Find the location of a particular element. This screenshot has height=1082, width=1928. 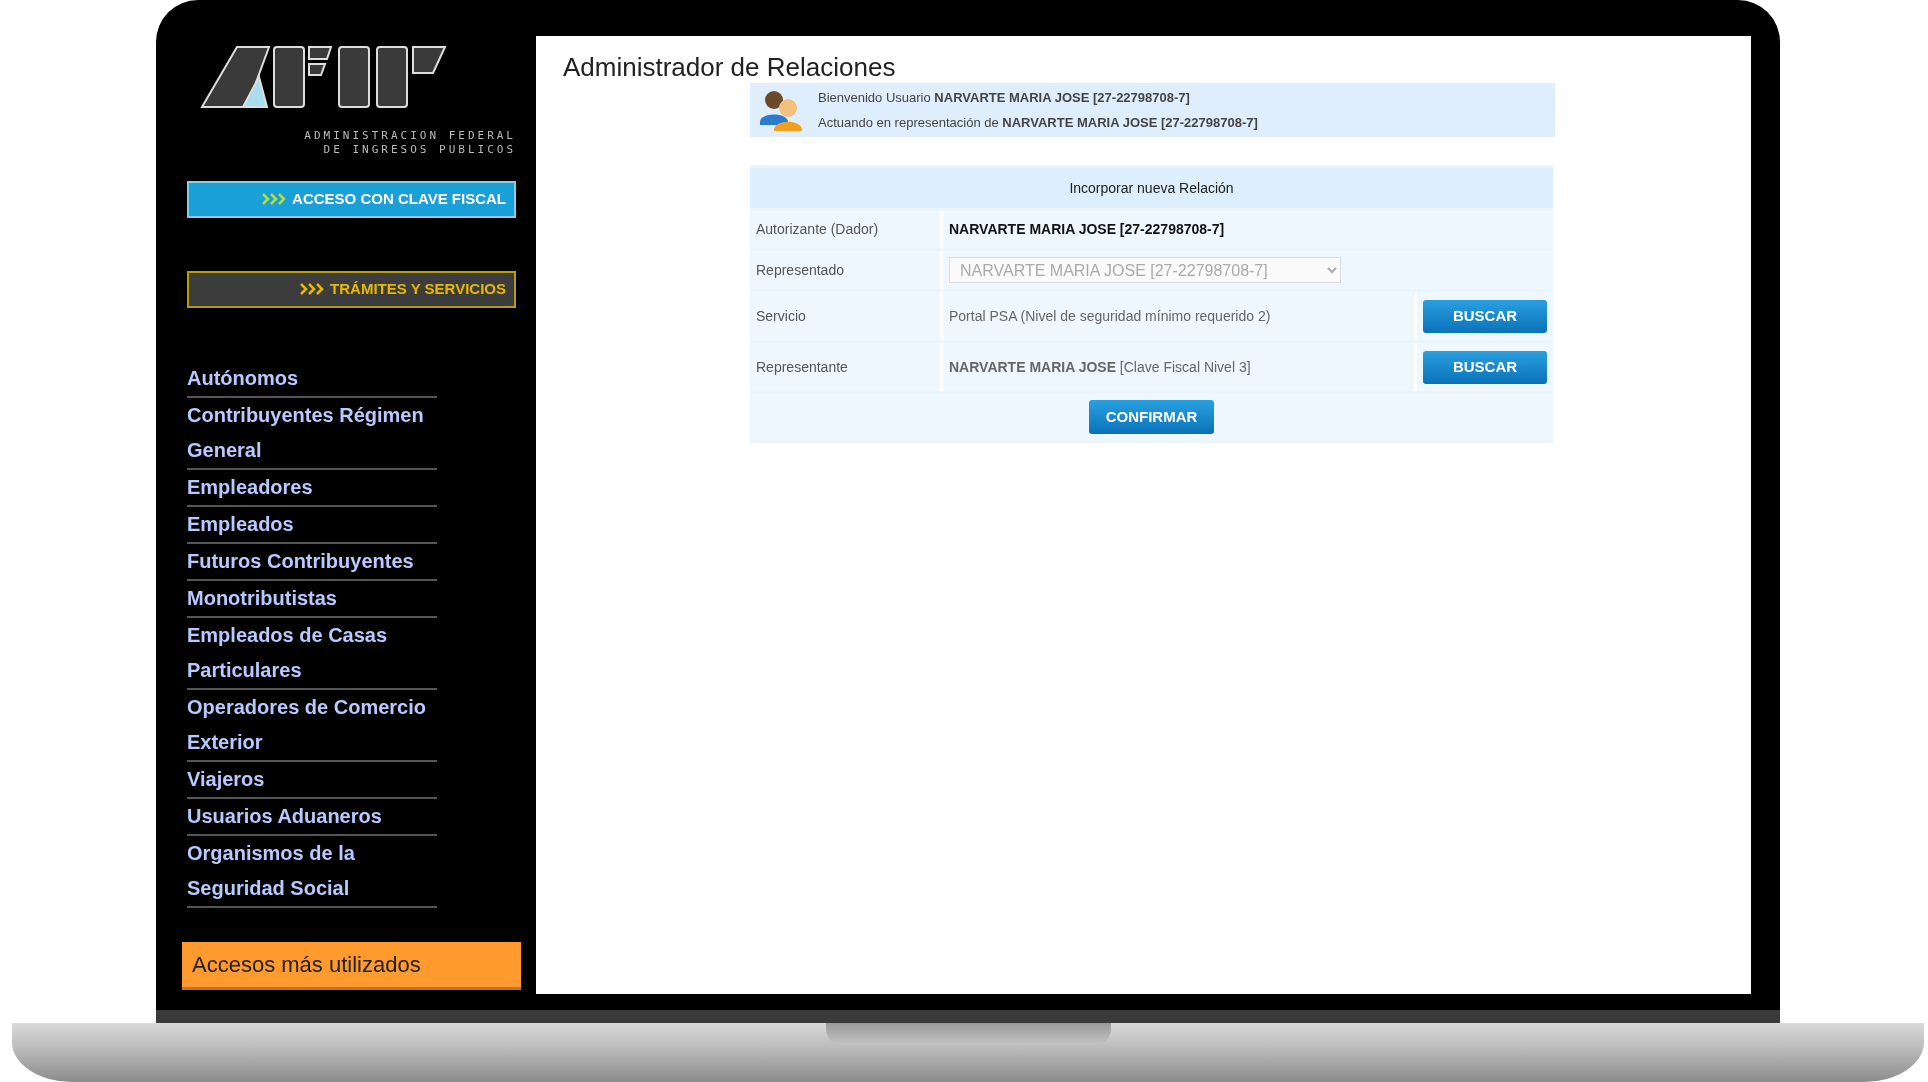

field-label: Representante is located at coordinates (846, 367).